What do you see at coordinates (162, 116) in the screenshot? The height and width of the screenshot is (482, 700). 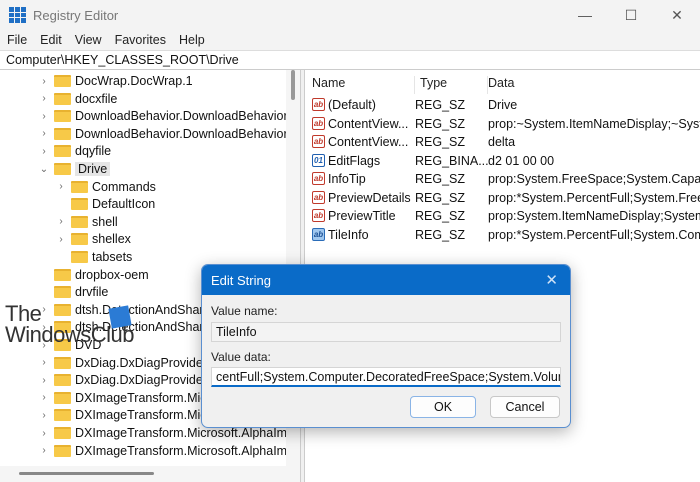 I see `tree-item: › DownloadBehavior.DownloadBehavior` at bounding box center [162, 116].